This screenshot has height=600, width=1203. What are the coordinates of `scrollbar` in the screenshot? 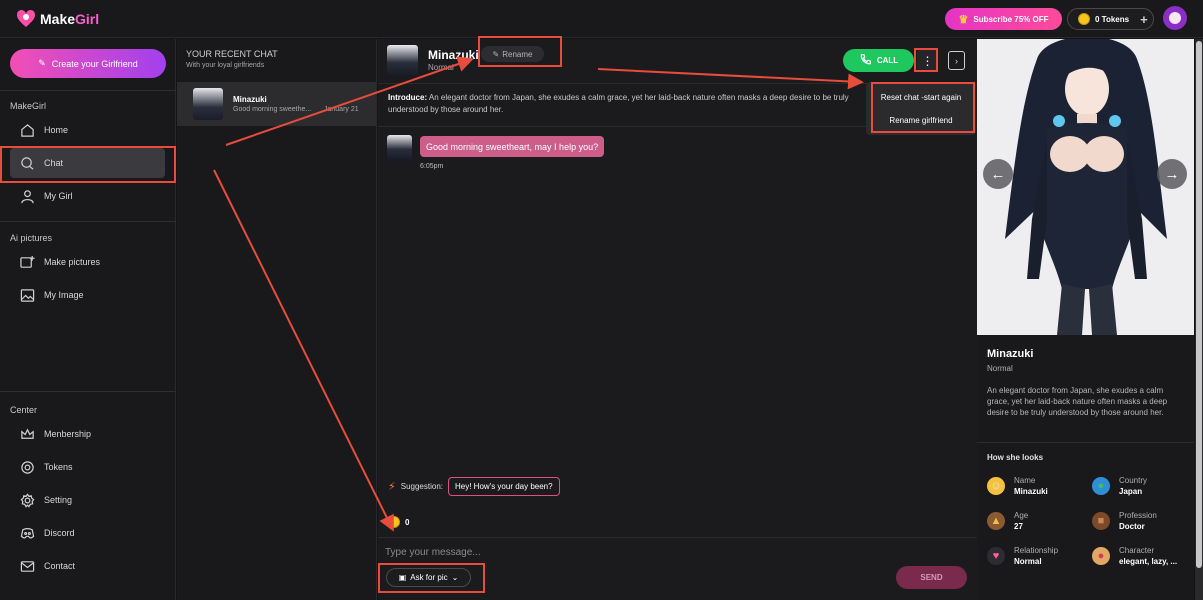 It's located at (1199, 319).